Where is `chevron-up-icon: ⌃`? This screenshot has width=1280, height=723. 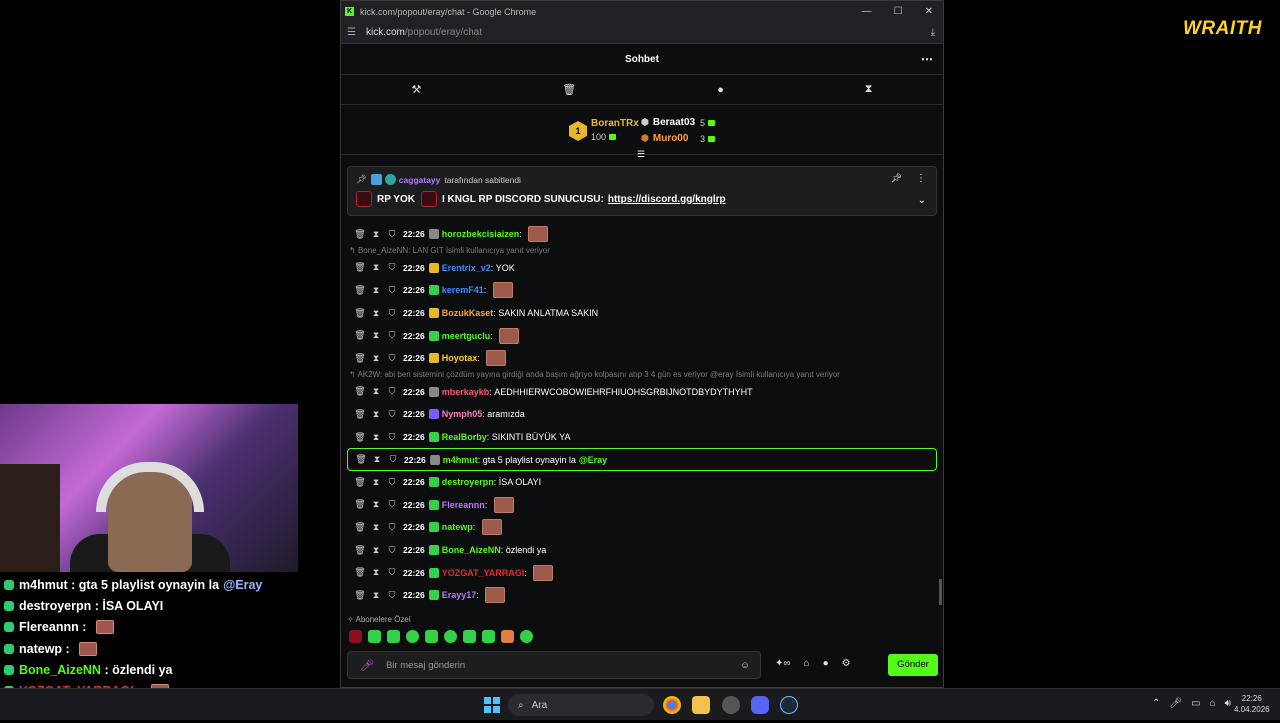 chevron-up-icon: ⌃ is located at coordinates (1156, 703).